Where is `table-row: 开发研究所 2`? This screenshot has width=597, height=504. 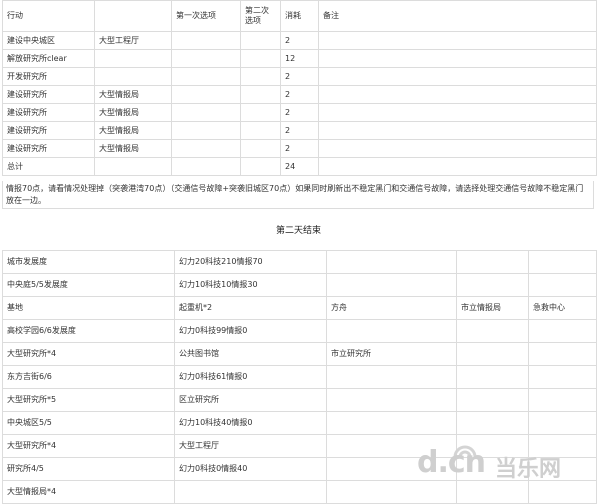 table-row: 开发研究所 2 is located at coordinates (299, 76).